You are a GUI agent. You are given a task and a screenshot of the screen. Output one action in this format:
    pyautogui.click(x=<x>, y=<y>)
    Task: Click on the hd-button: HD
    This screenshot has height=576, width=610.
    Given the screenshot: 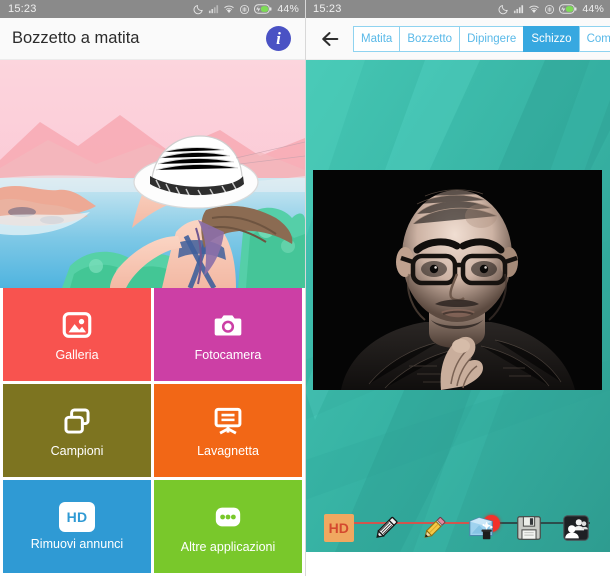 What is the action you would take?
    pyautogui.click(x=339, y=528)
    